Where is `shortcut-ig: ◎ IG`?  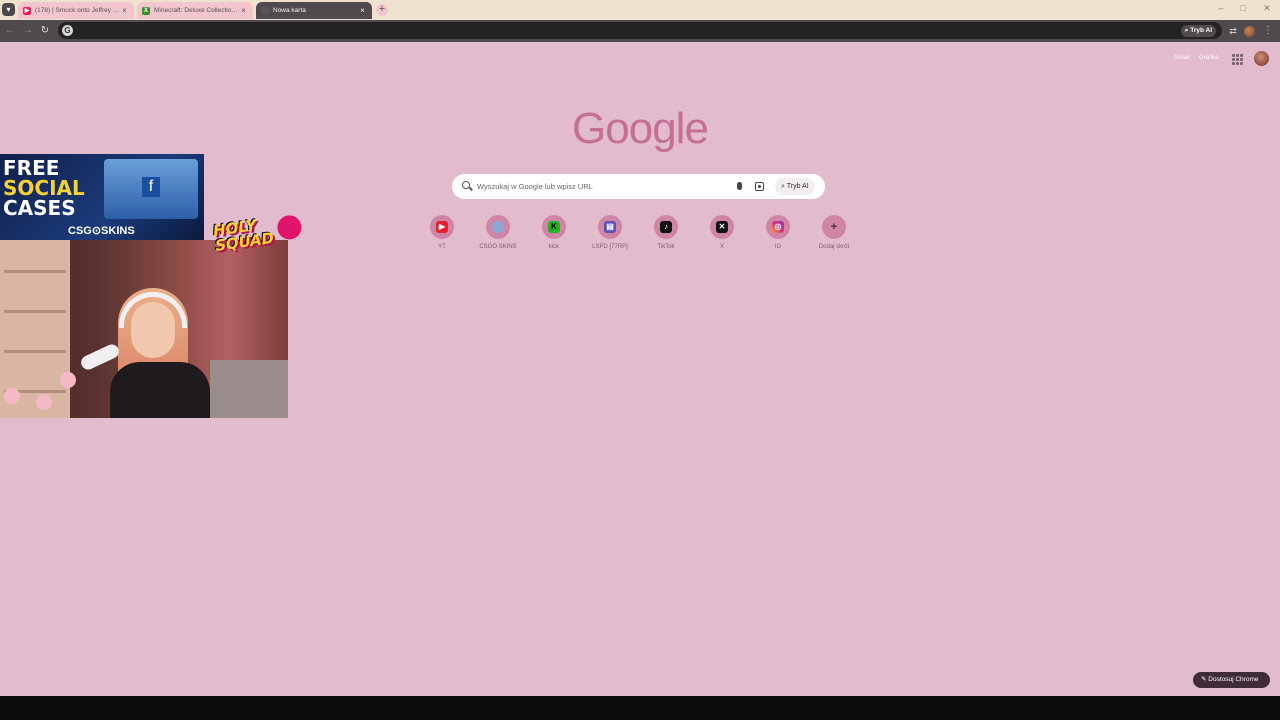
shortcut-ig: ◎ IG is located at coordinates (778, 232).